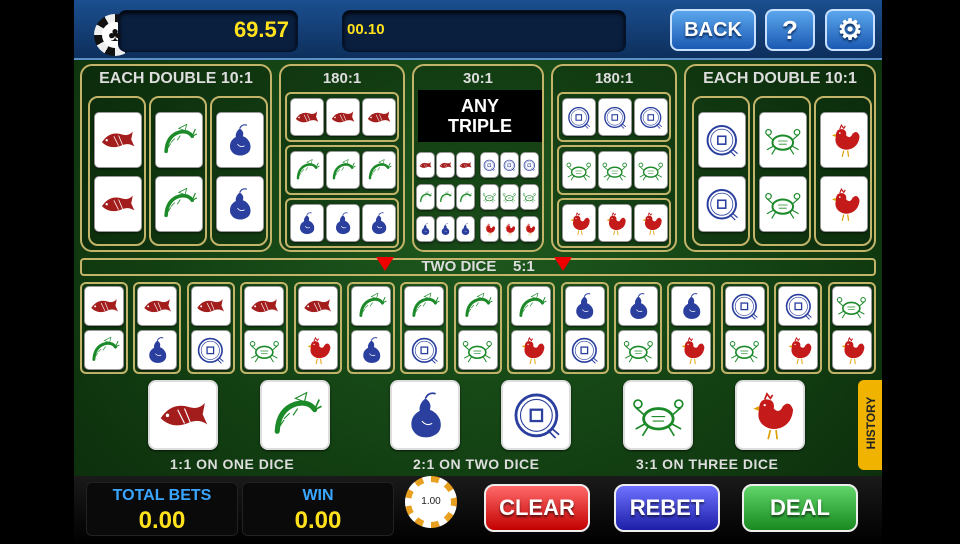  Describe the element at coordinates (850, 30) in the screenshot. I see `settings-button: ⚙` at that location.